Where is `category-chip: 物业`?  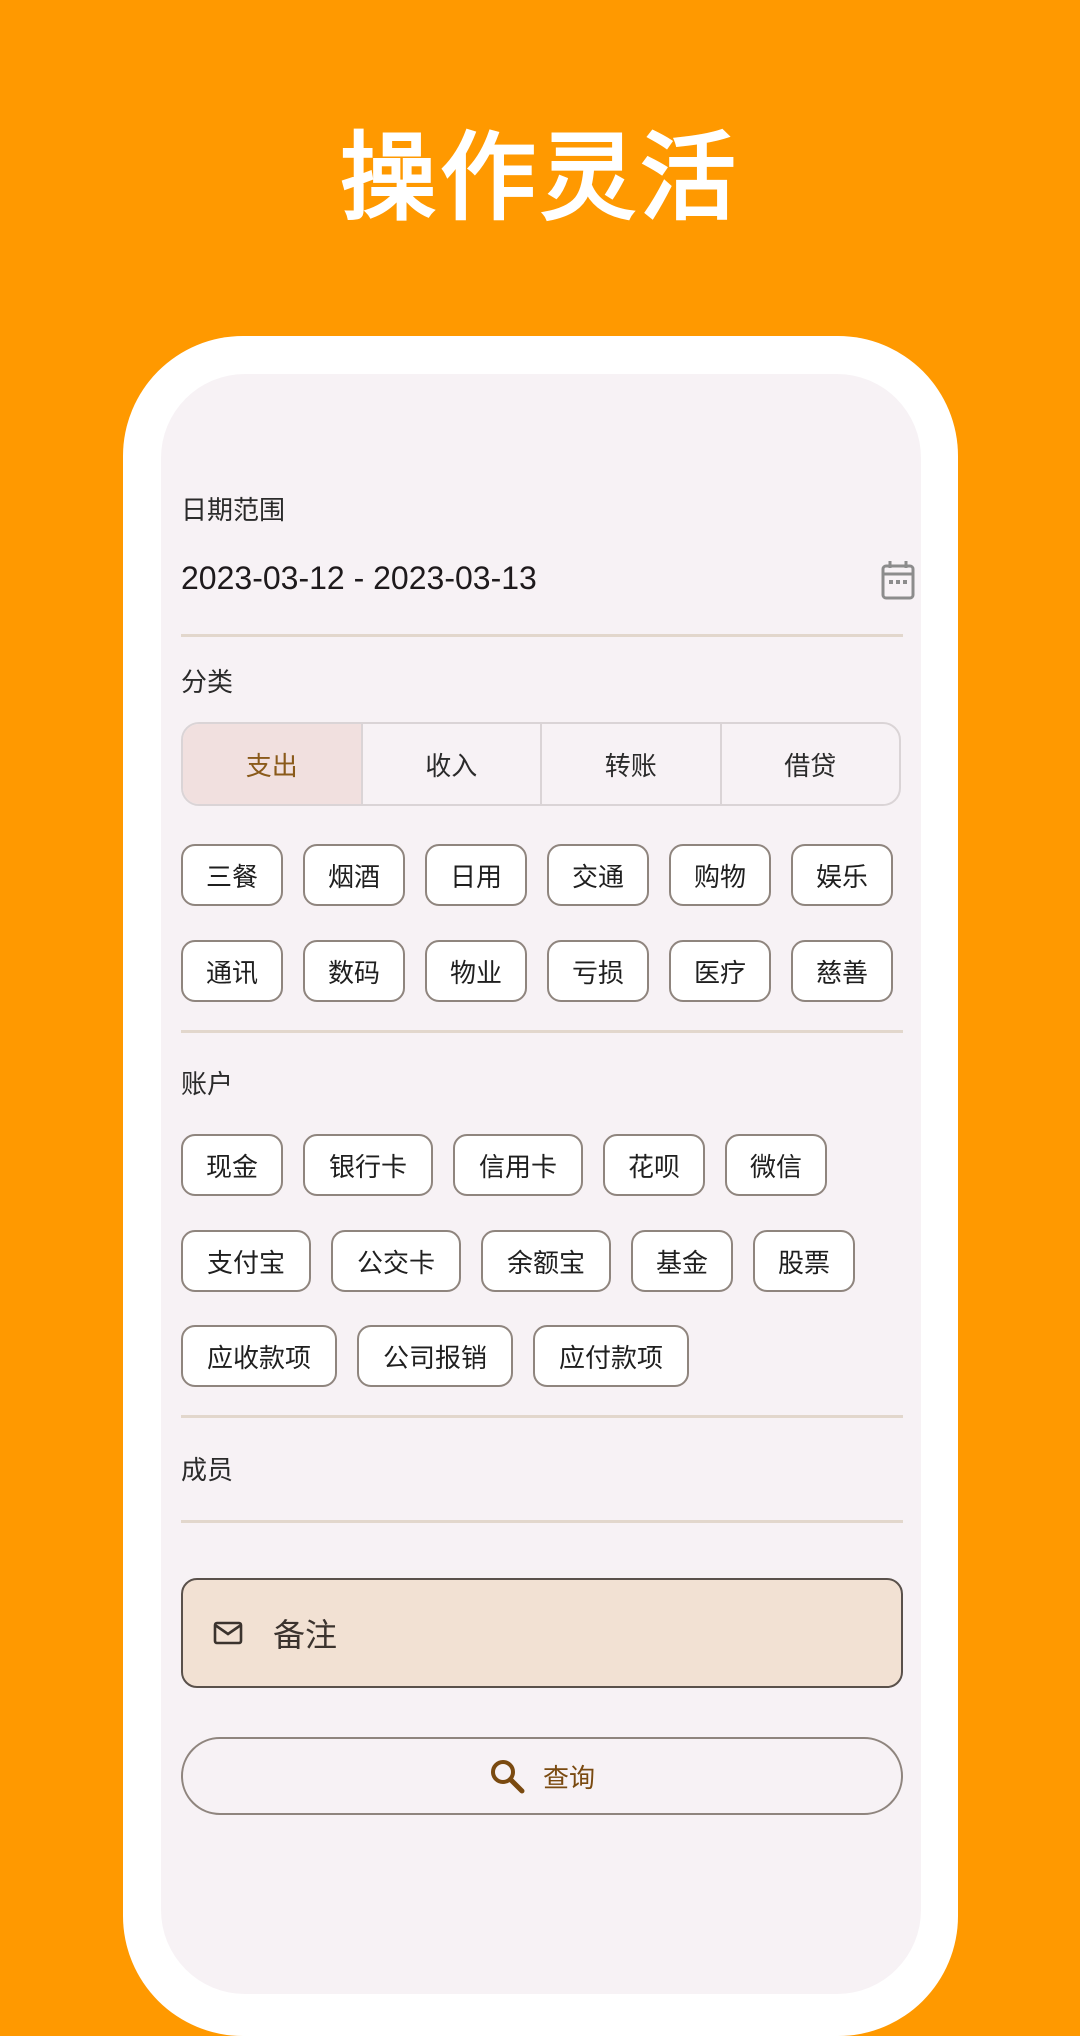 category-chip: 物业 is located at coordinates (476, 971).